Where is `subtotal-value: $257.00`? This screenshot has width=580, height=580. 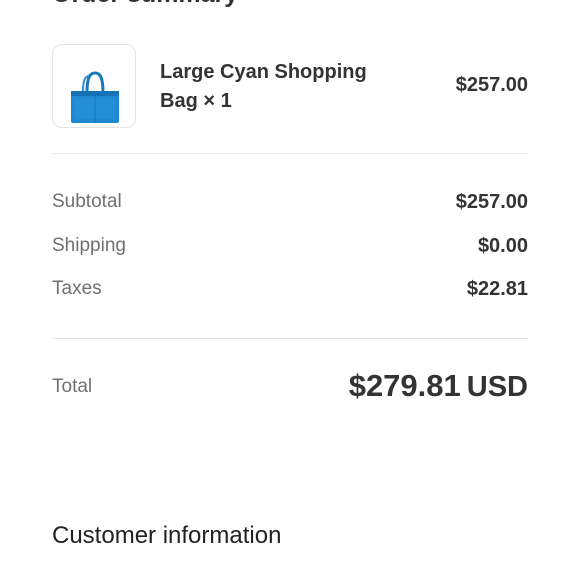
subtotal-value: $257.00 is located at coordinates (491, 202).